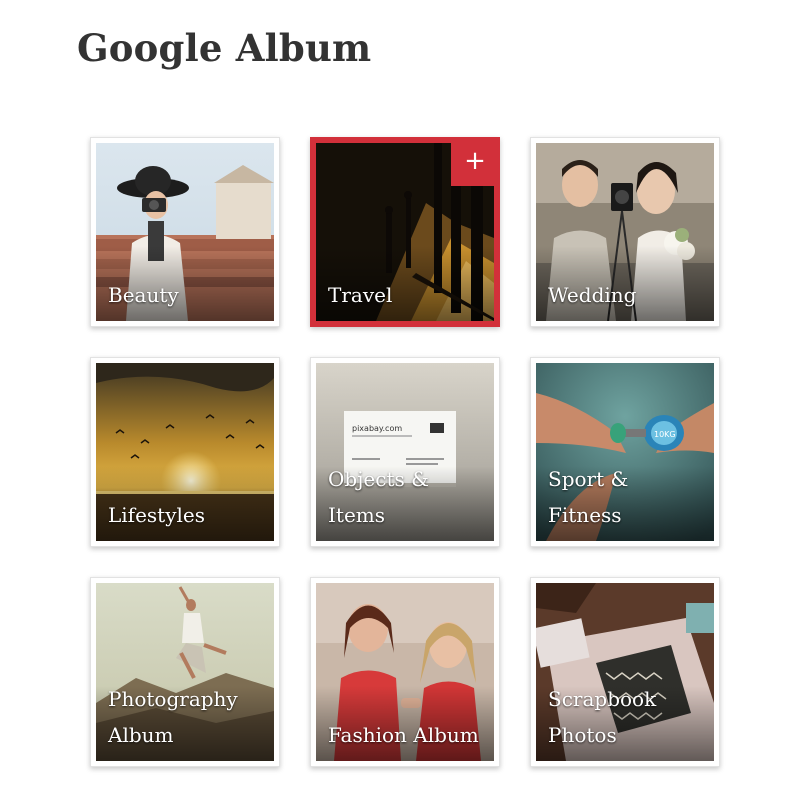  I want to click on album-card-sport-fitness: 10KG Sport & Fitness, so click(625, 452).